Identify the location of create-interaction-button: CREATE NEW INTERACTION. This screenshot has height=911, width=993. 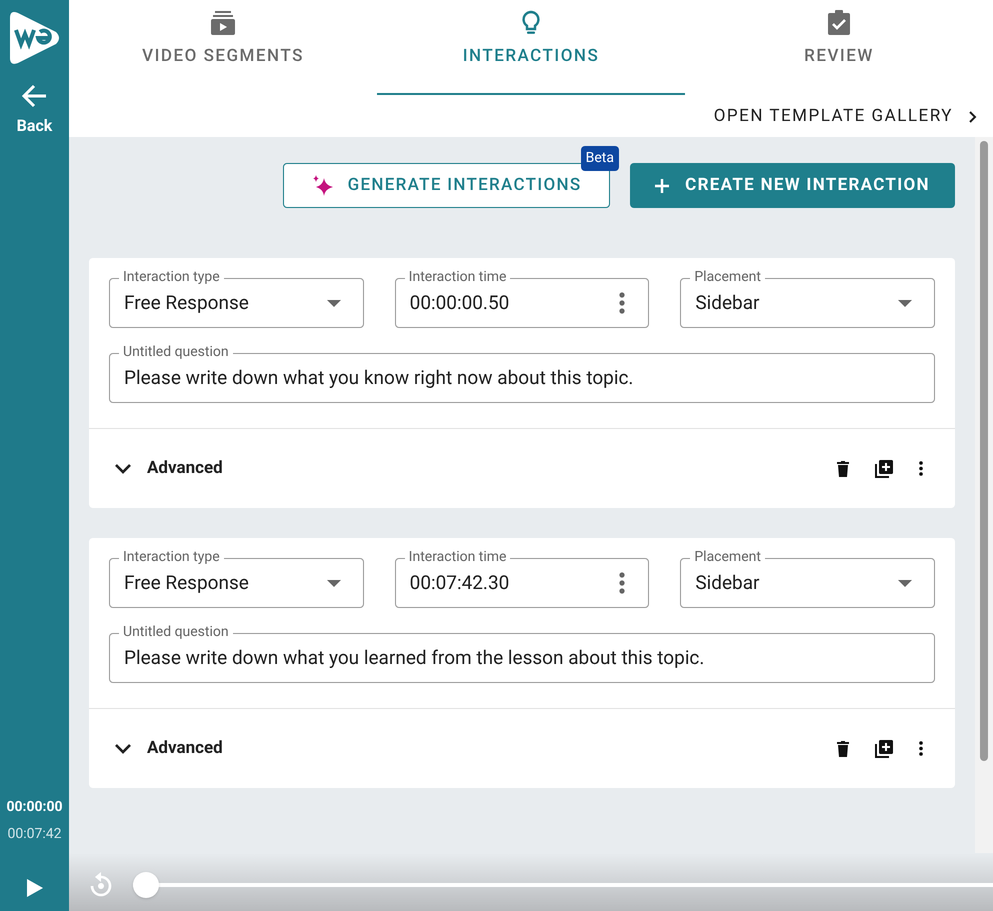
(792, 185).